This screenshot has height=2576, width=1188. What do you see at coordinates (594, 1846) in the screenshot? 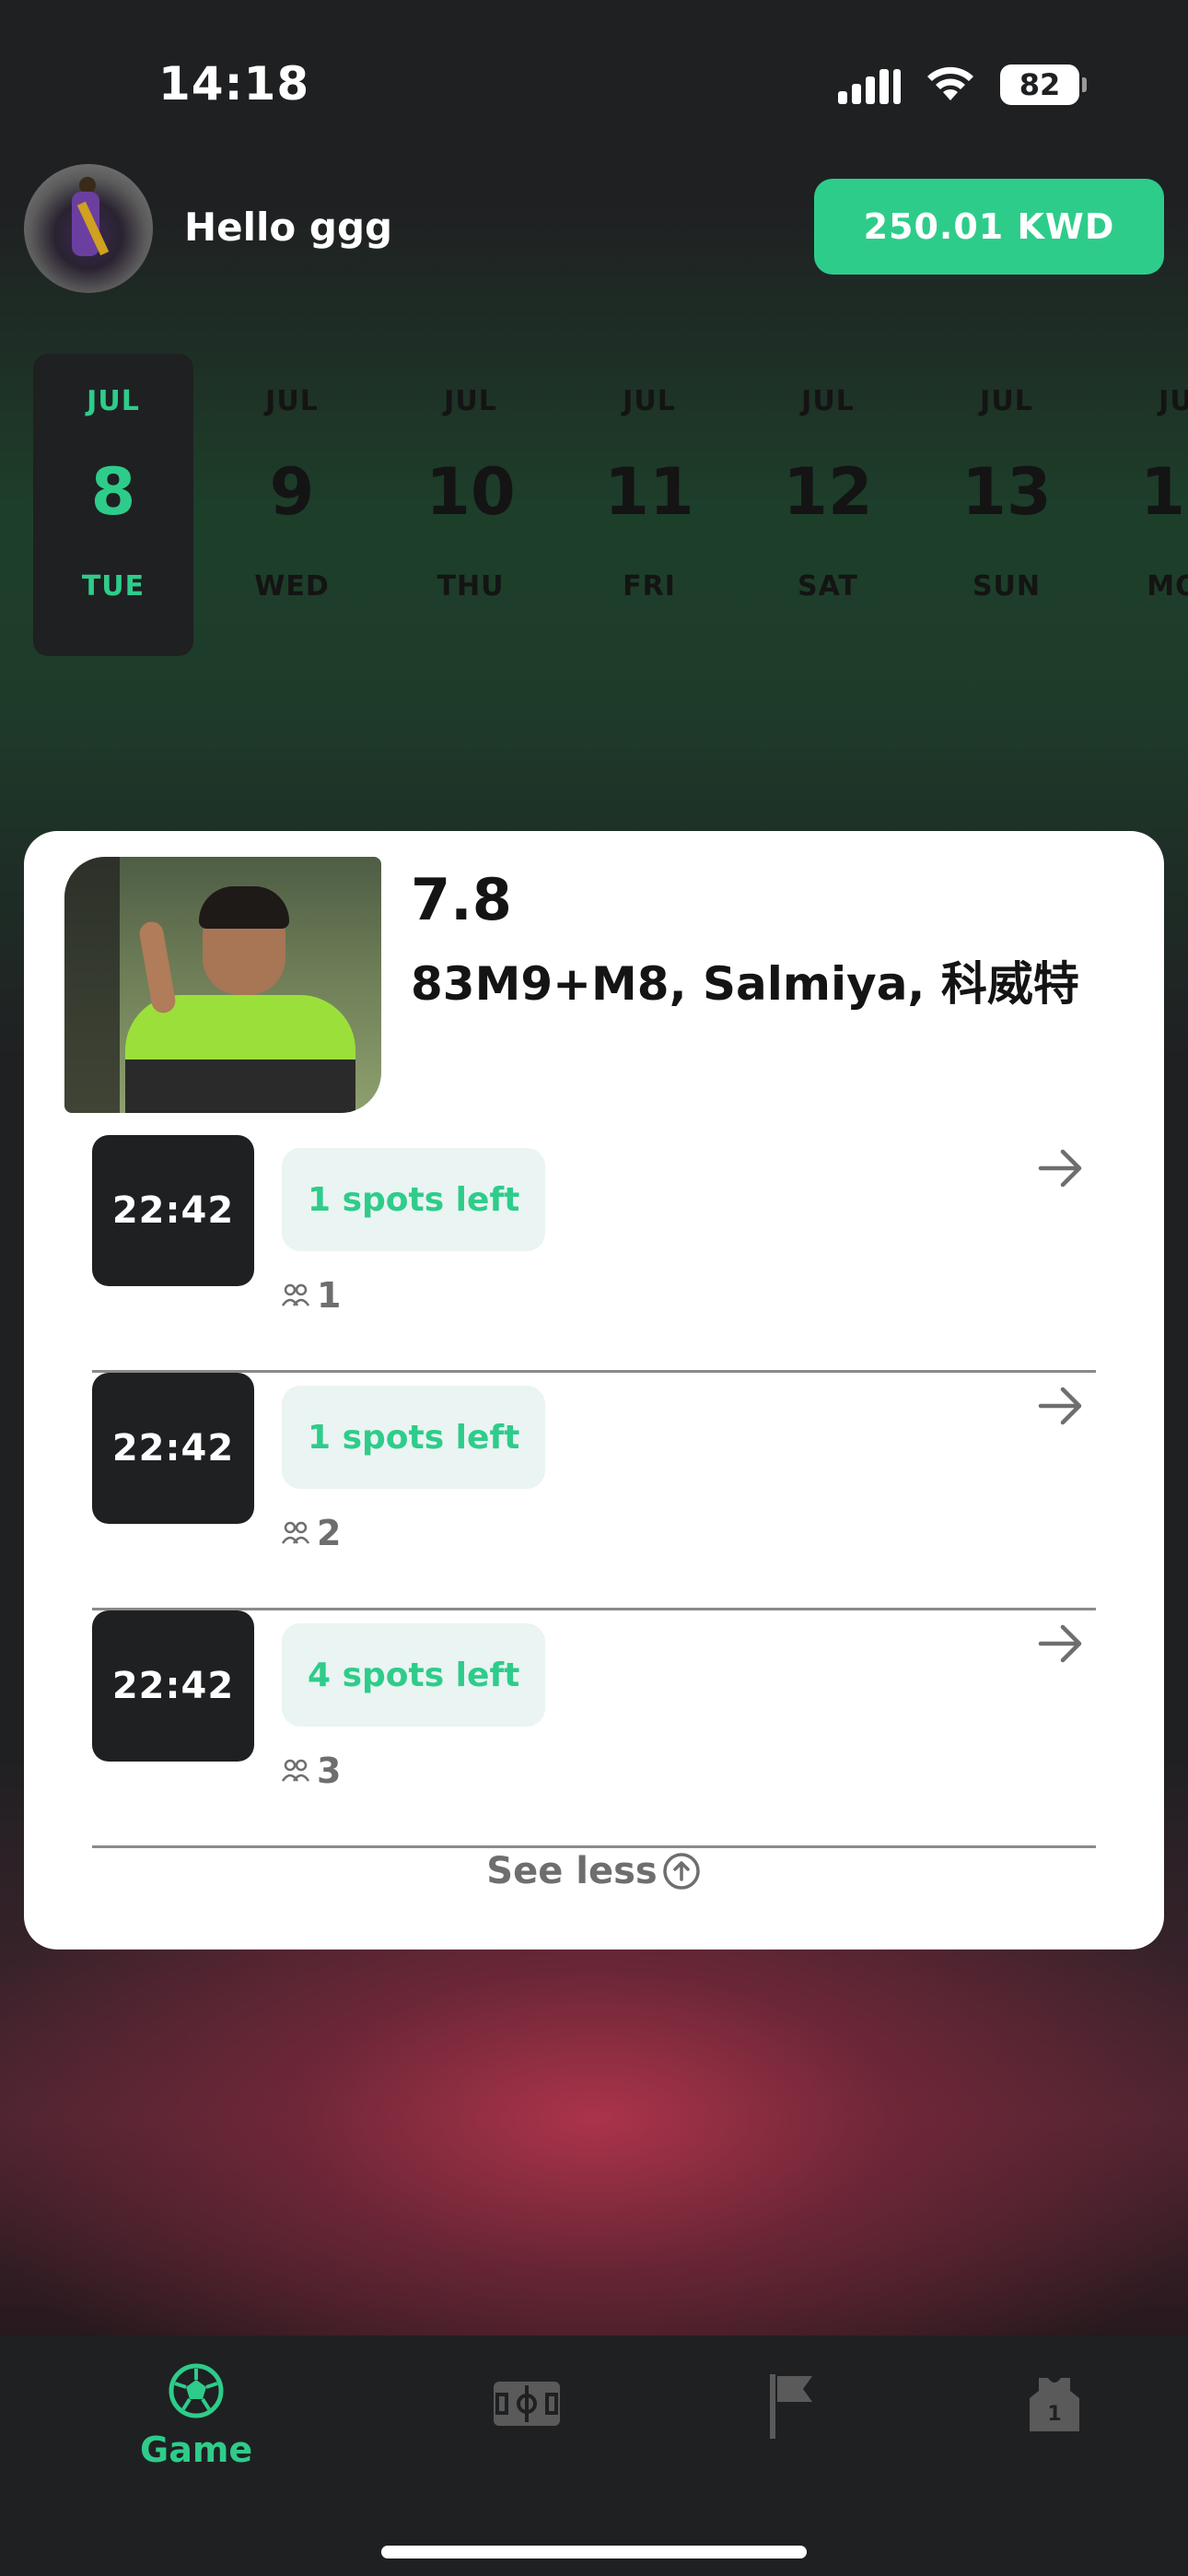
I see `divider` at bounding box center [594, 1846].